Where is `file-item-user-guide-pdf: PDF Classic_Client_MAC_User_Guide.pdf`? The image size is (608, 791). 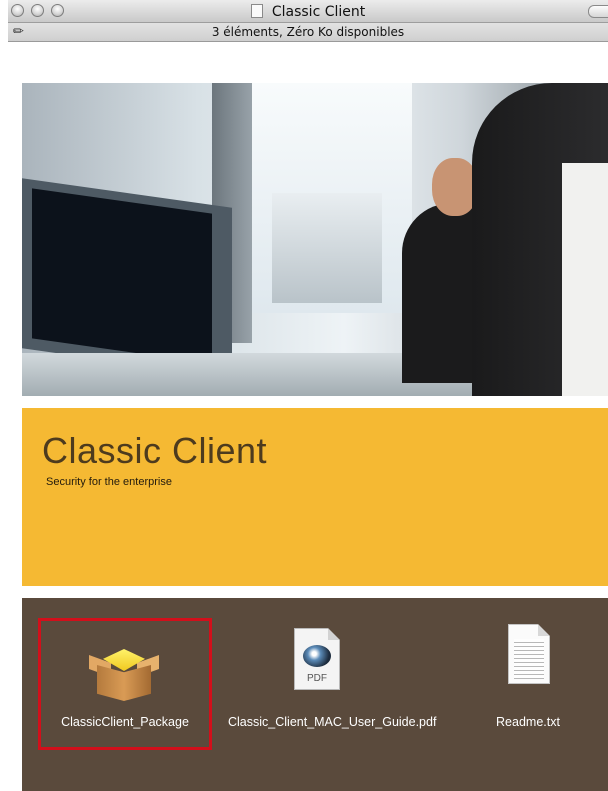 file-item-user-guide-pdf: PDF Classic_Client_MAC_User_Guide.pdf is located at coordinates (332, 683).